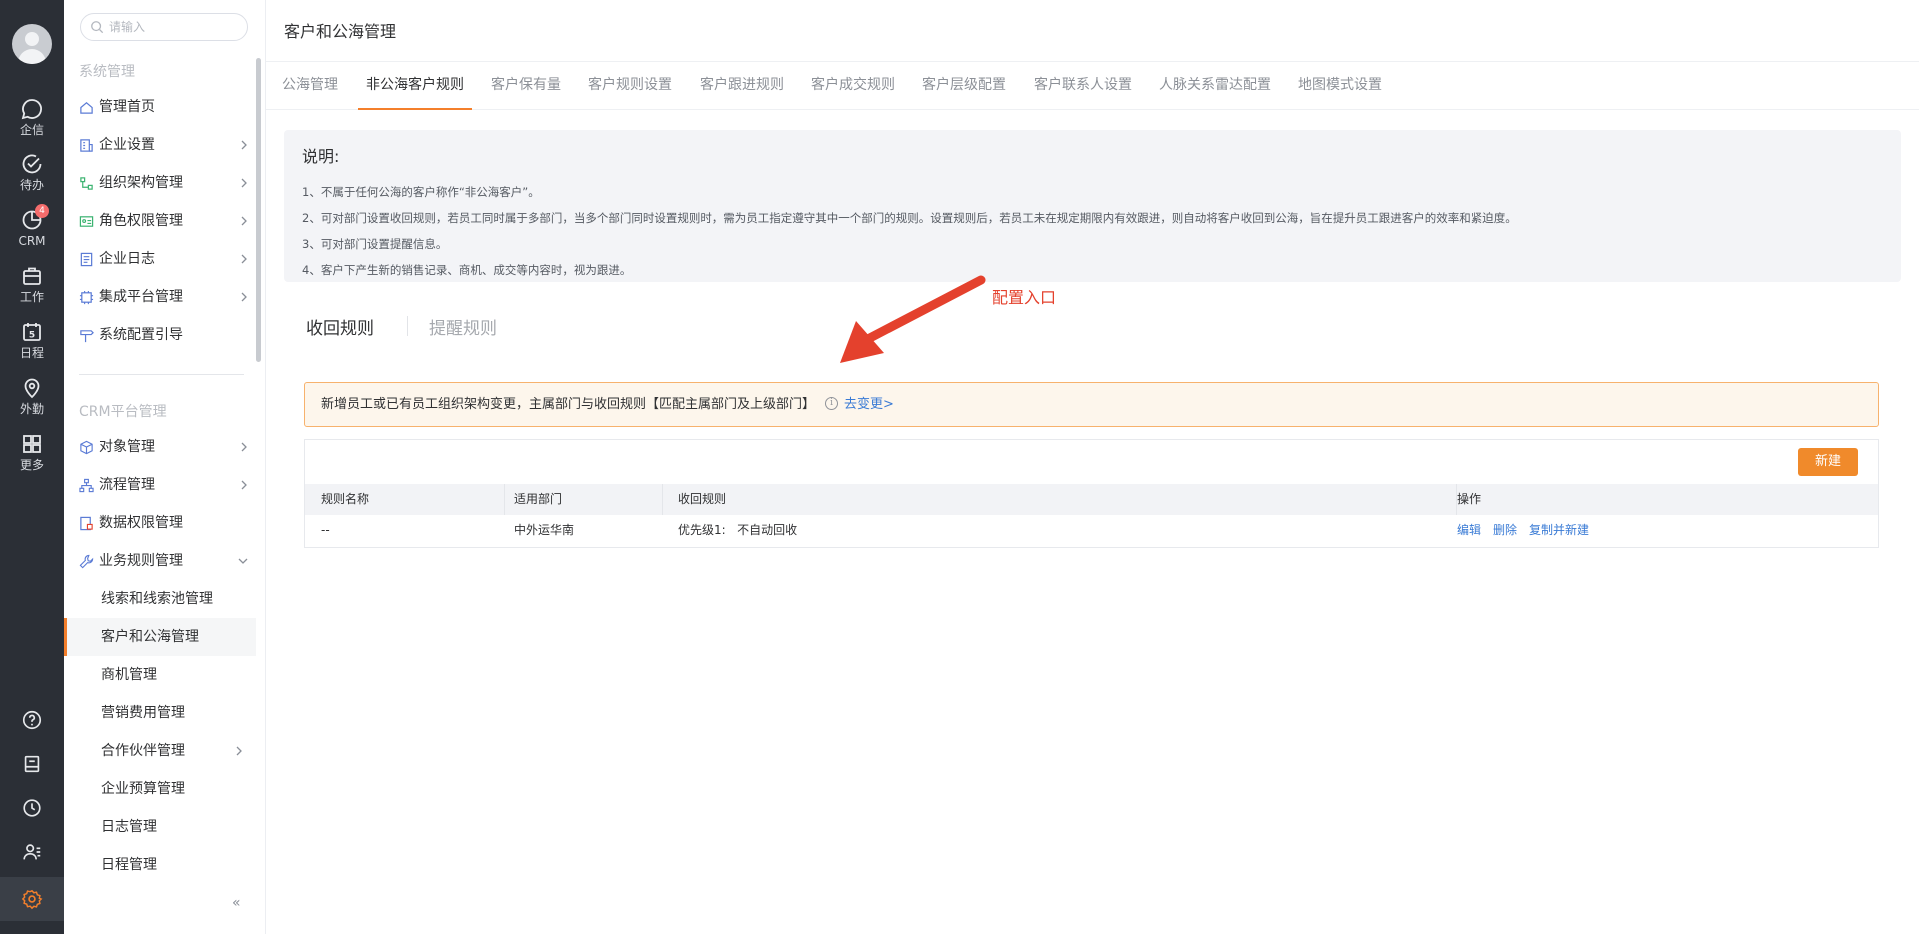  Describe the element at coordinates (630, 92) in the screenshot. I see `tab-customer-rules-settings: 客户规则设置` at that location.